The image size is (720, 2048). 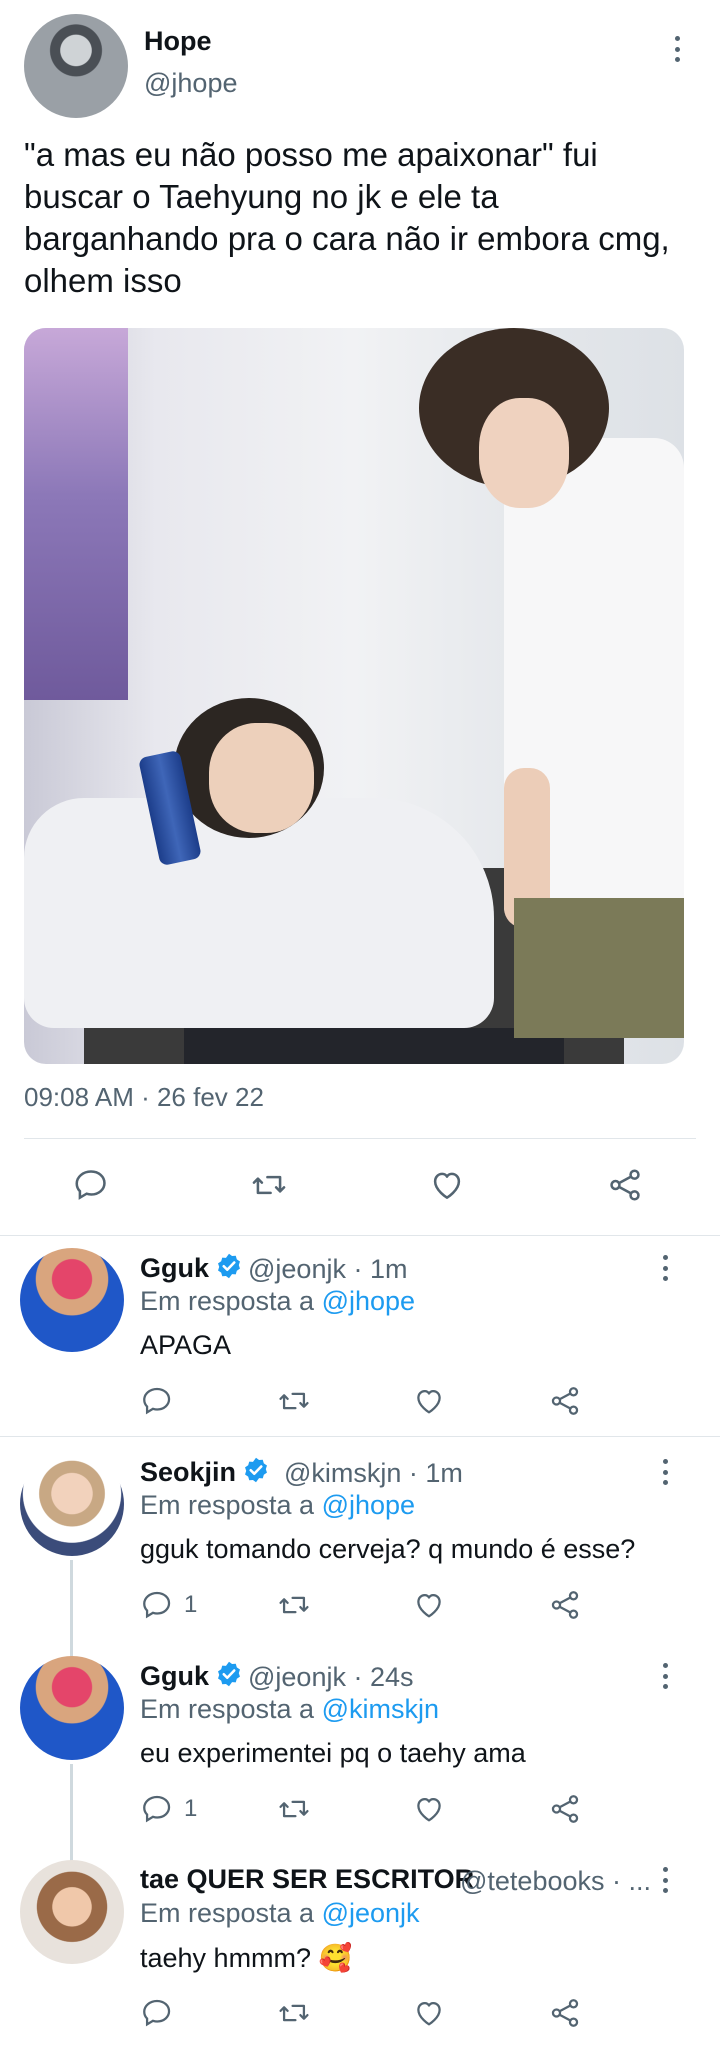 I want to click on tweet-timestamp: 09:08 AM · 26 fev 22, so click(x=144, y=1097).